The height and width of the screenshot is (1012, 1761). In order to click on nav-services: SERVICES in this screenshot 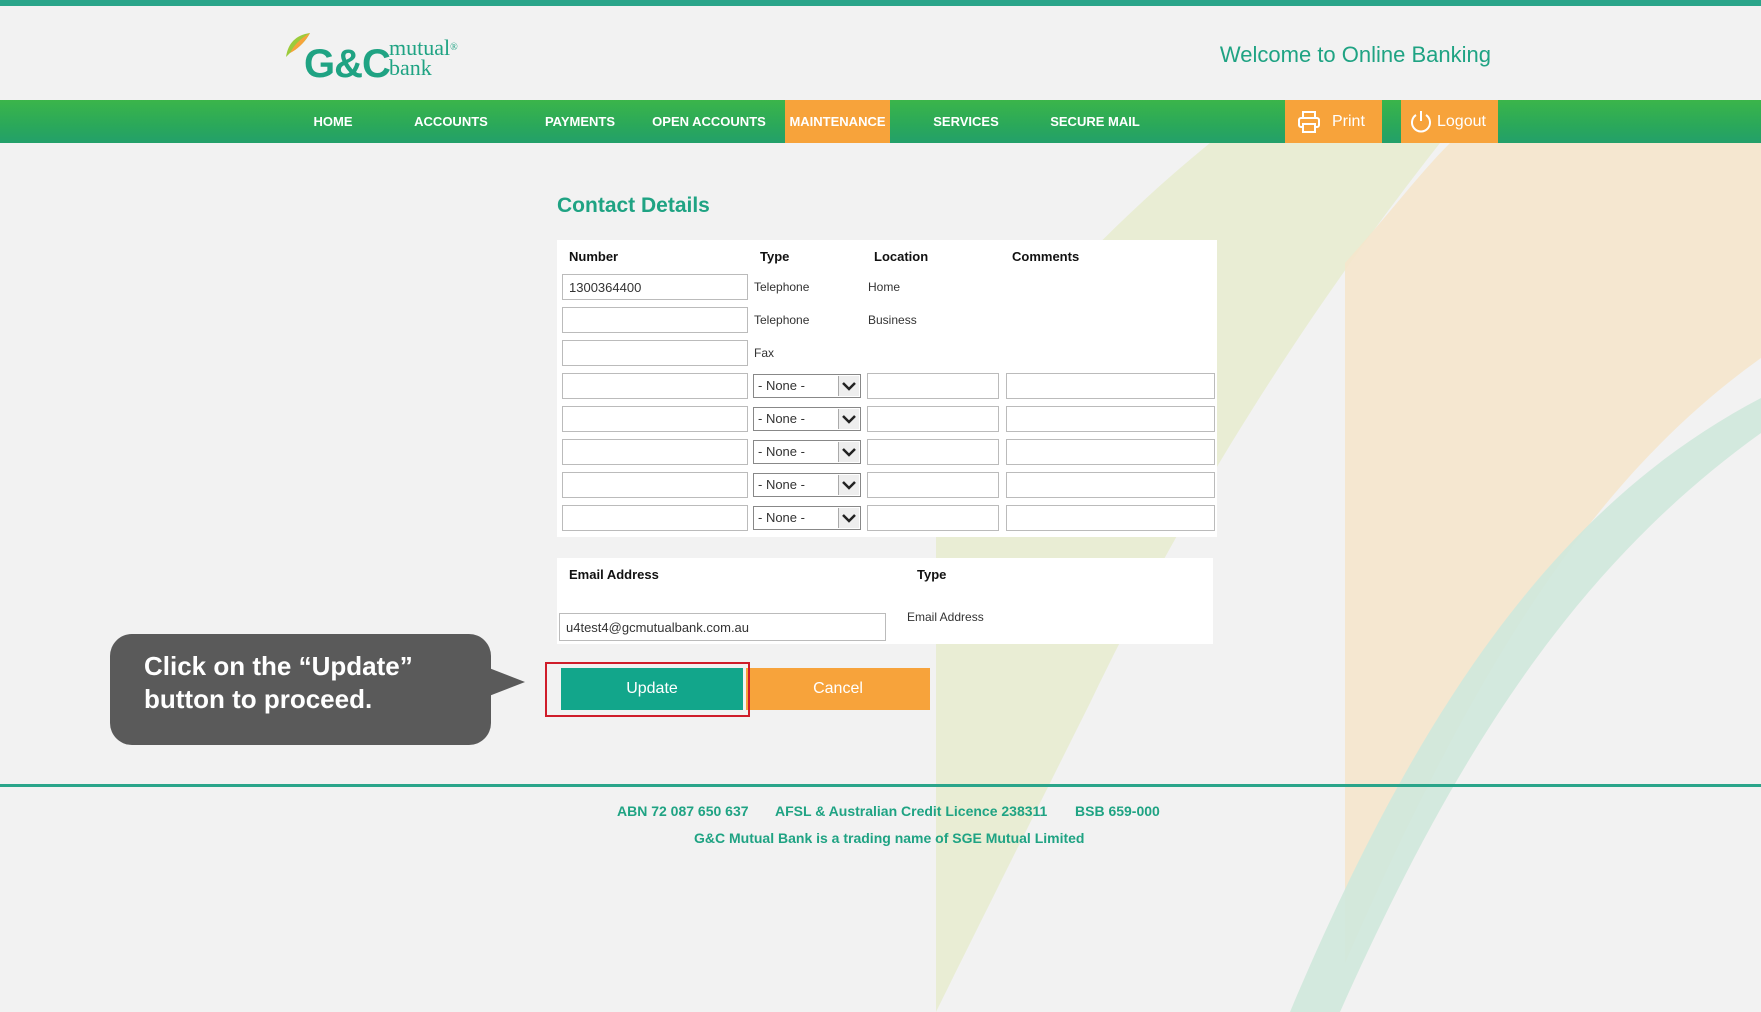, I will do `click(966, 121)`.